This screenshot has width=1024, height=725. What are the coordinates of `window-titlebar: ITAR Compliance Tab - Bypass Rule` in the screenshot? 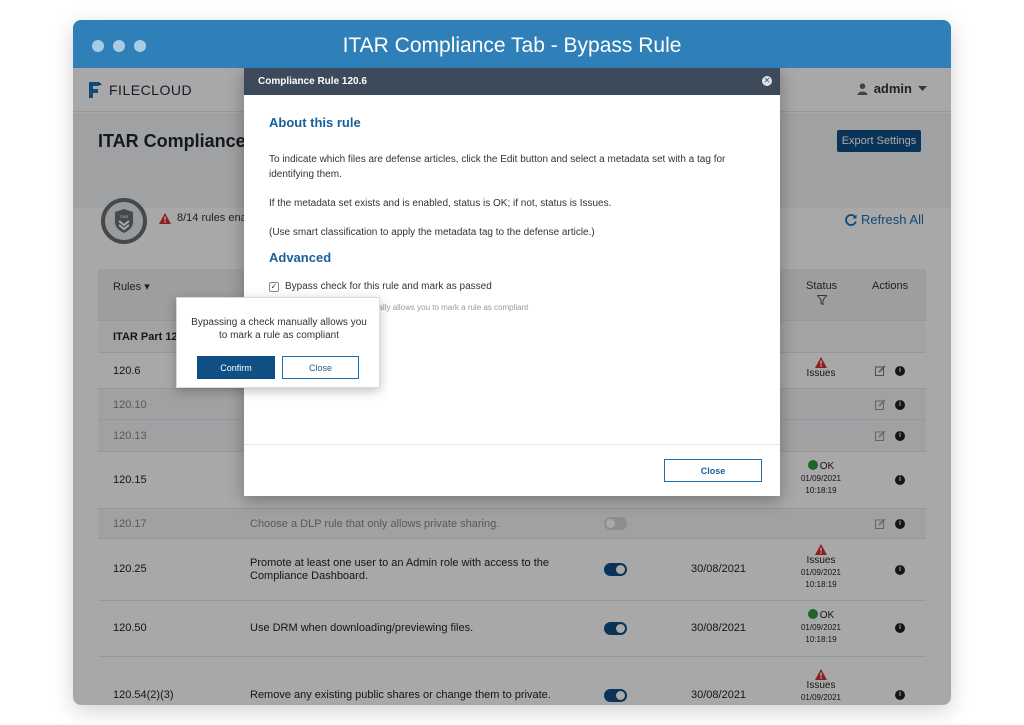 It's located at (512, 44).